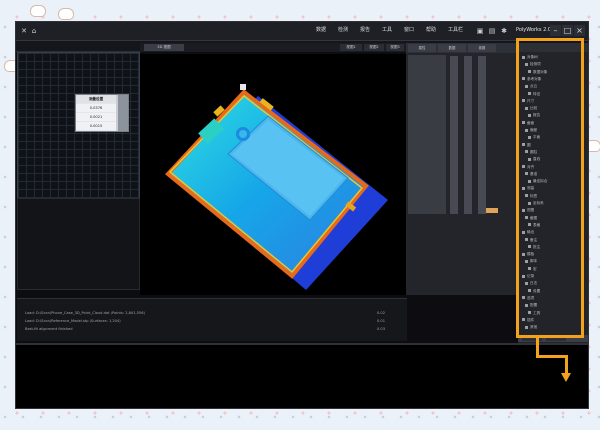 The image size is (600, 430). I want to click on popup-value: 0.0015, so click(96, 126).